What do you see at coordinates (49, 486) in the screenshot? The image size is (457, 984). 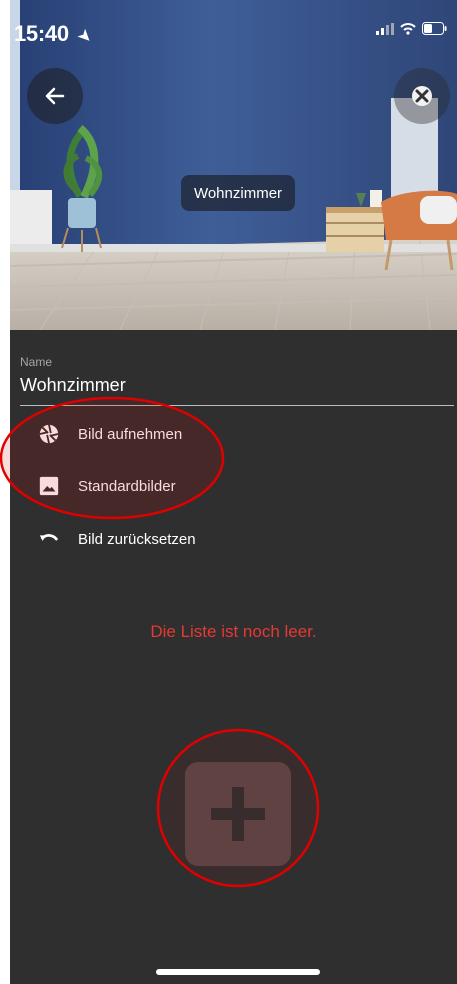 I see `image-icon` at bounding box center [49, 486].